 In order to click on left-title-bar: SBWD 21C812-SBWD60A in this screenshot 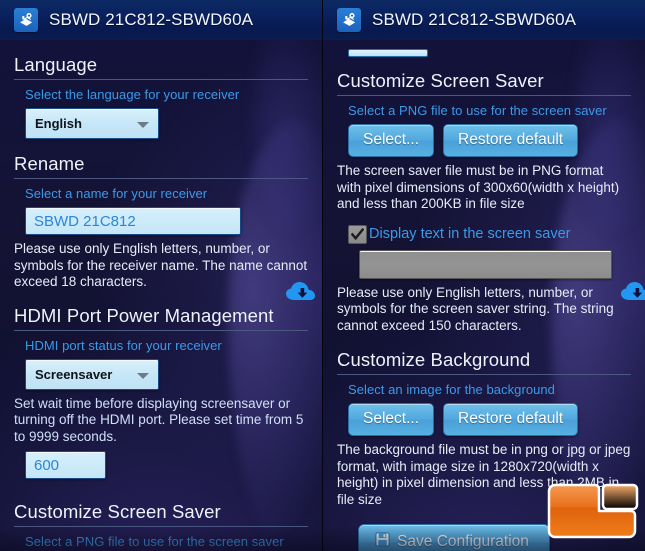, I will do `click(161, 20)`.